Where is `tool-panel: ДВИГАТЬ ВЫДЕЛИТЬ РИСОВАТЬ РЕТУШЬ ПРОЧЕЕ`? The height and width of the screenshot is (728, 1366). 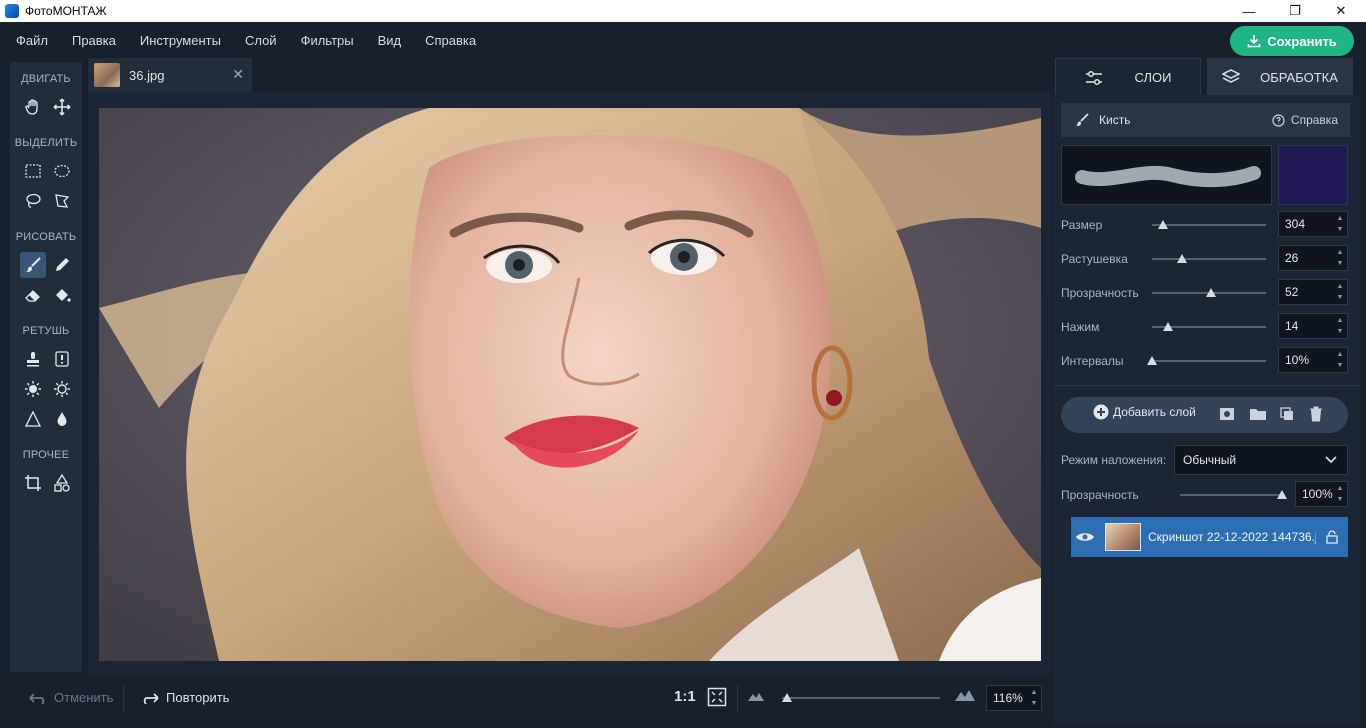
tool-panel: ДВИГАТЬ ВЫДЕЛИТЬ РИСОВАТЬ РЕТУШЬ ПРОЧЕЕ is located at coordinates (46, 367).